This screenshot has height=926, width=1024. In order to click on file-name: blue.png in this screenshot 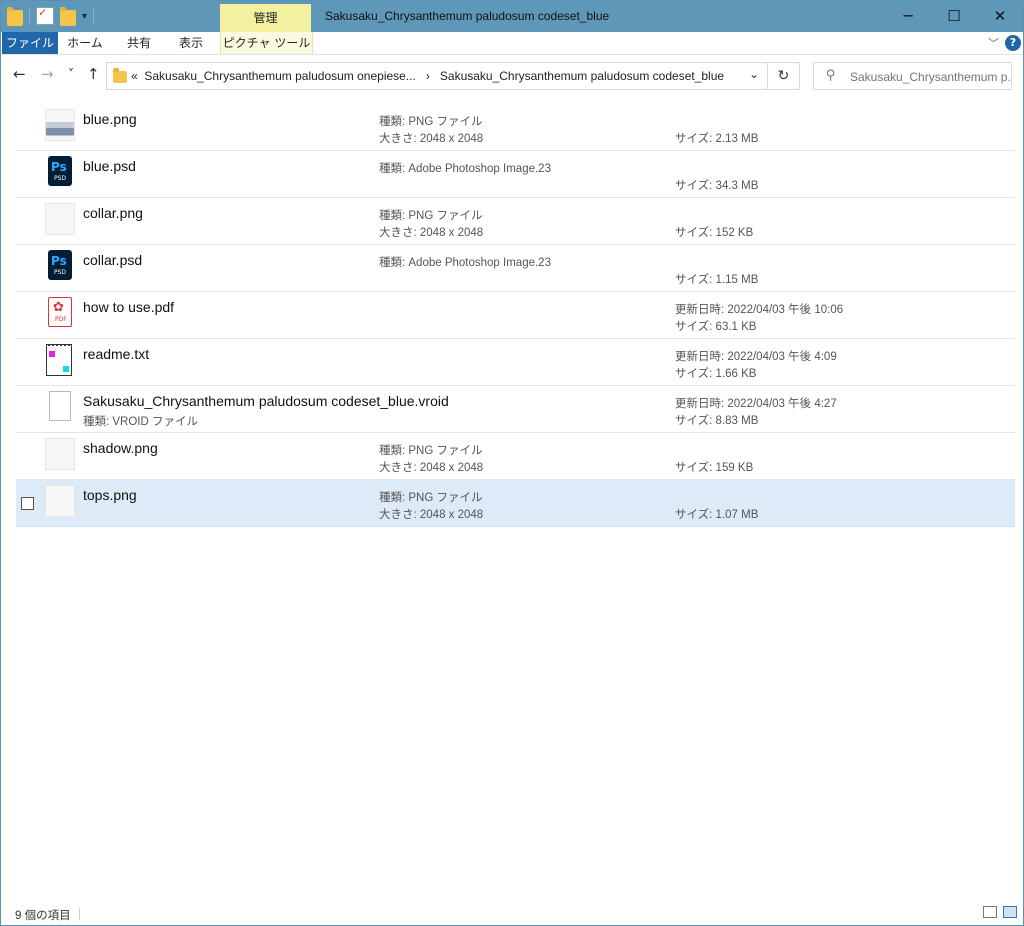, I will do `click(110, 119)`.